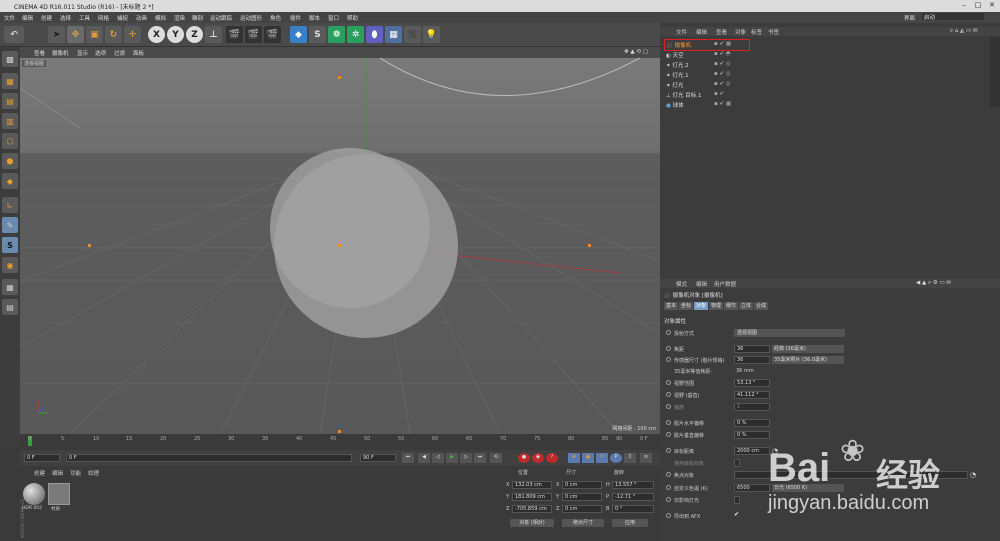 The width and height of the screenshot is (1000, 541). Describe the element at coordinates (10, 141) in the screenshot. I see `points-mode-button: ⬡` at that location.